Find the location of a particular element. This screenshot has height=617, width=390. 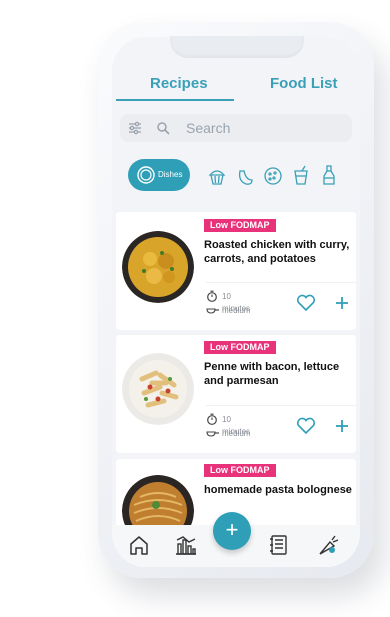

fruit-icon is located at coordinates (245, 178).